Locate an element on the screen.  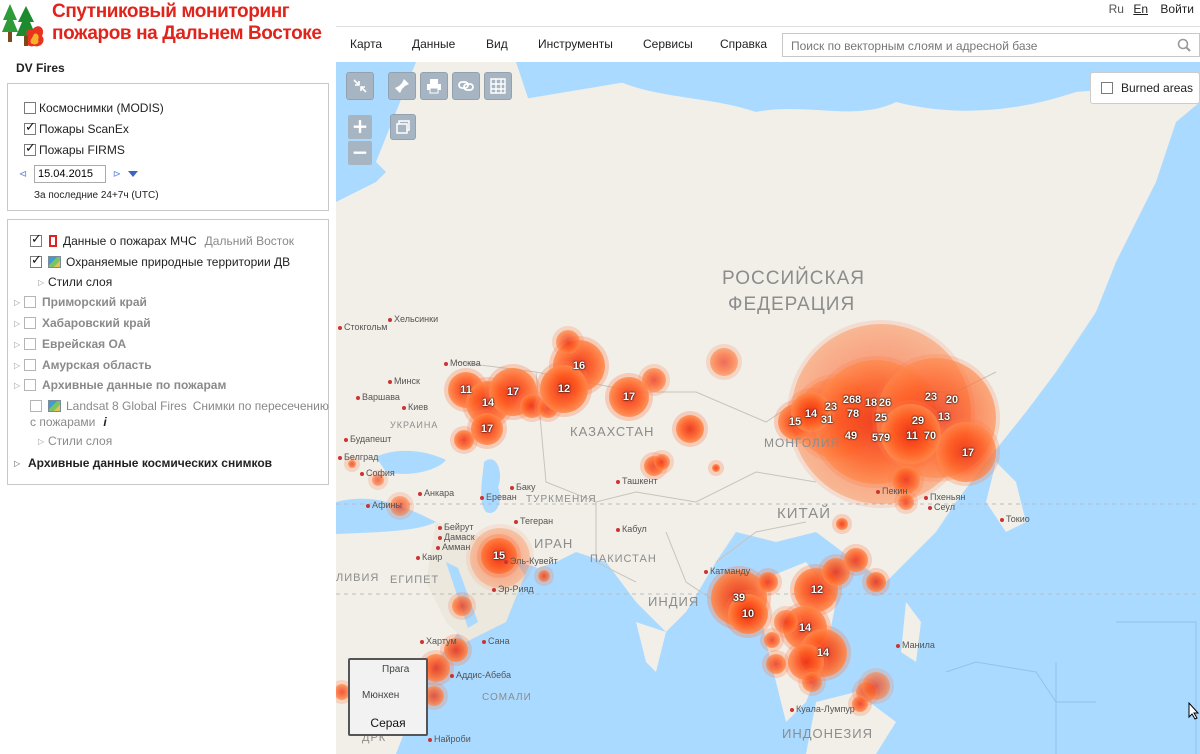
fire-cluster-count: 18 is located at coordinates (871, 403).